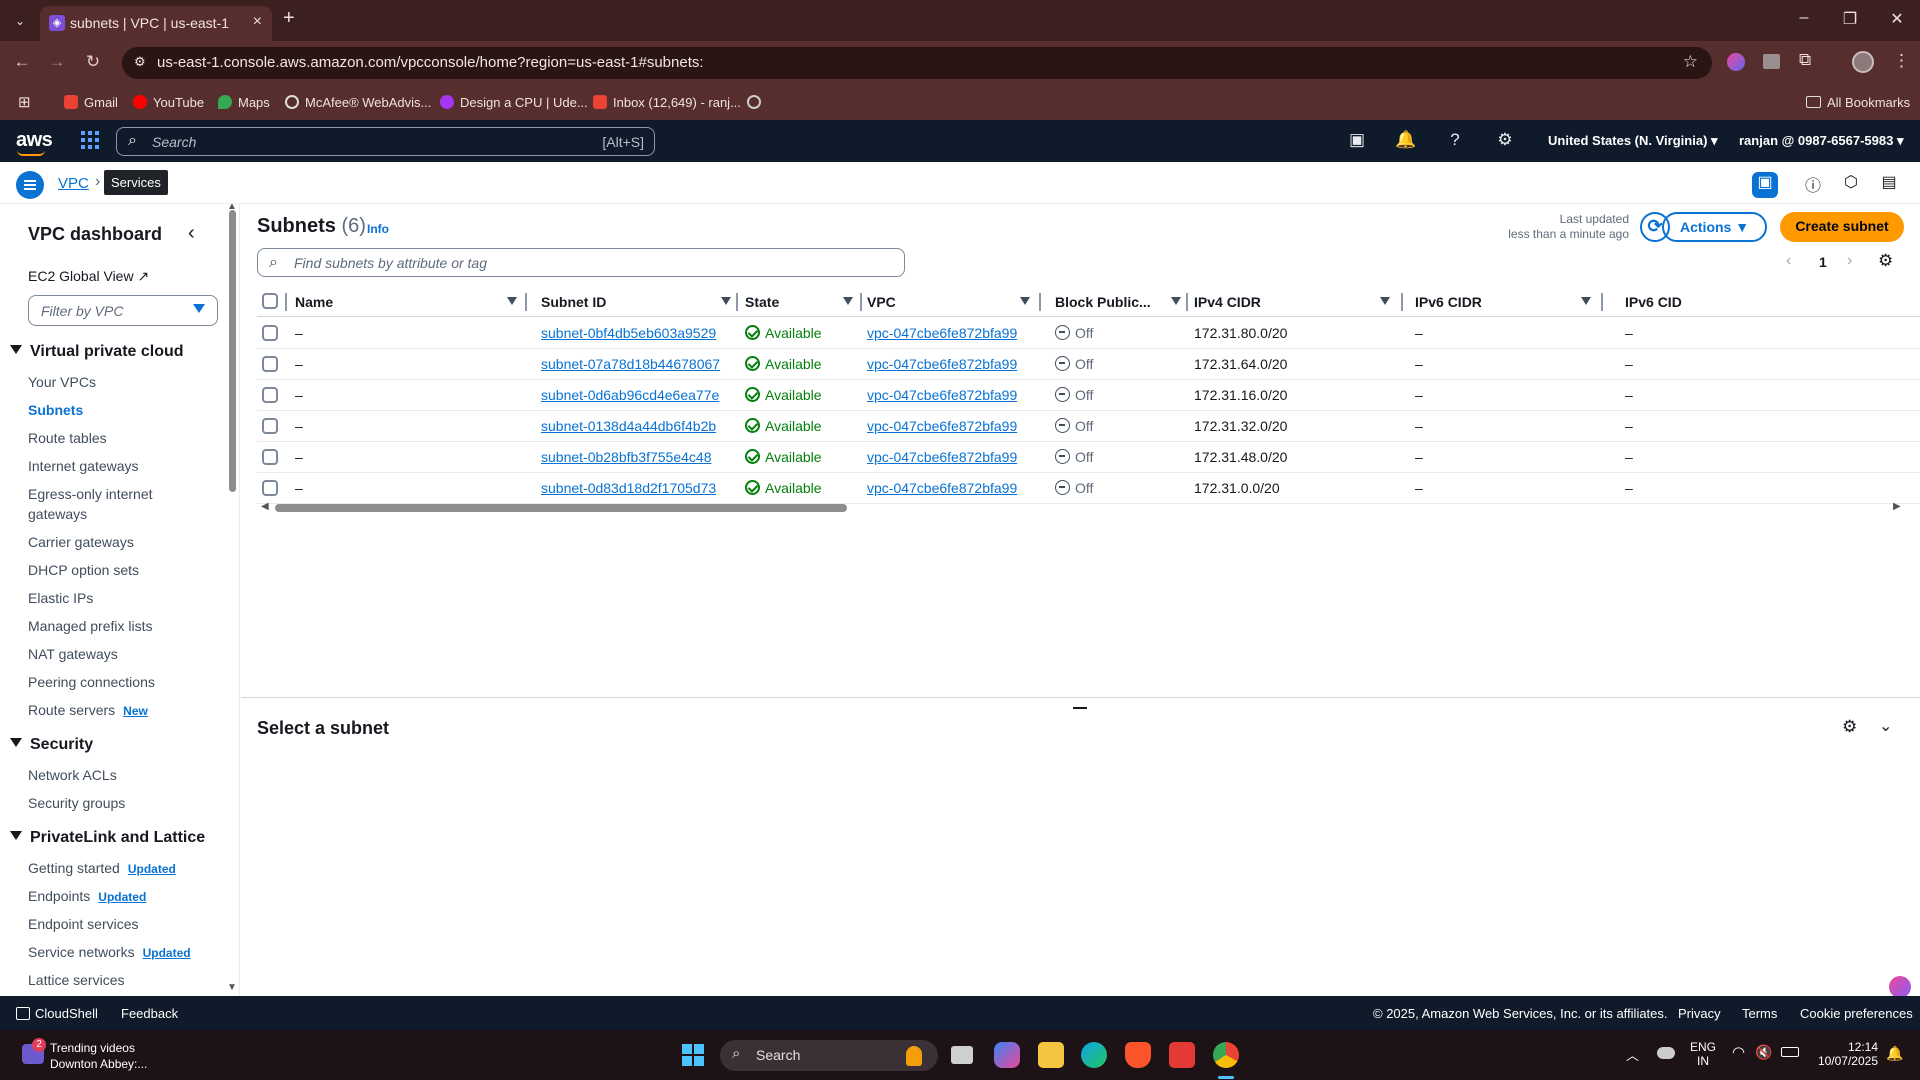  What do you see at coordinates (97, 352) in the screenshot?
I see `section-virtual-private-cloud: Virtual private cloud` at bounding box center [97, 352].